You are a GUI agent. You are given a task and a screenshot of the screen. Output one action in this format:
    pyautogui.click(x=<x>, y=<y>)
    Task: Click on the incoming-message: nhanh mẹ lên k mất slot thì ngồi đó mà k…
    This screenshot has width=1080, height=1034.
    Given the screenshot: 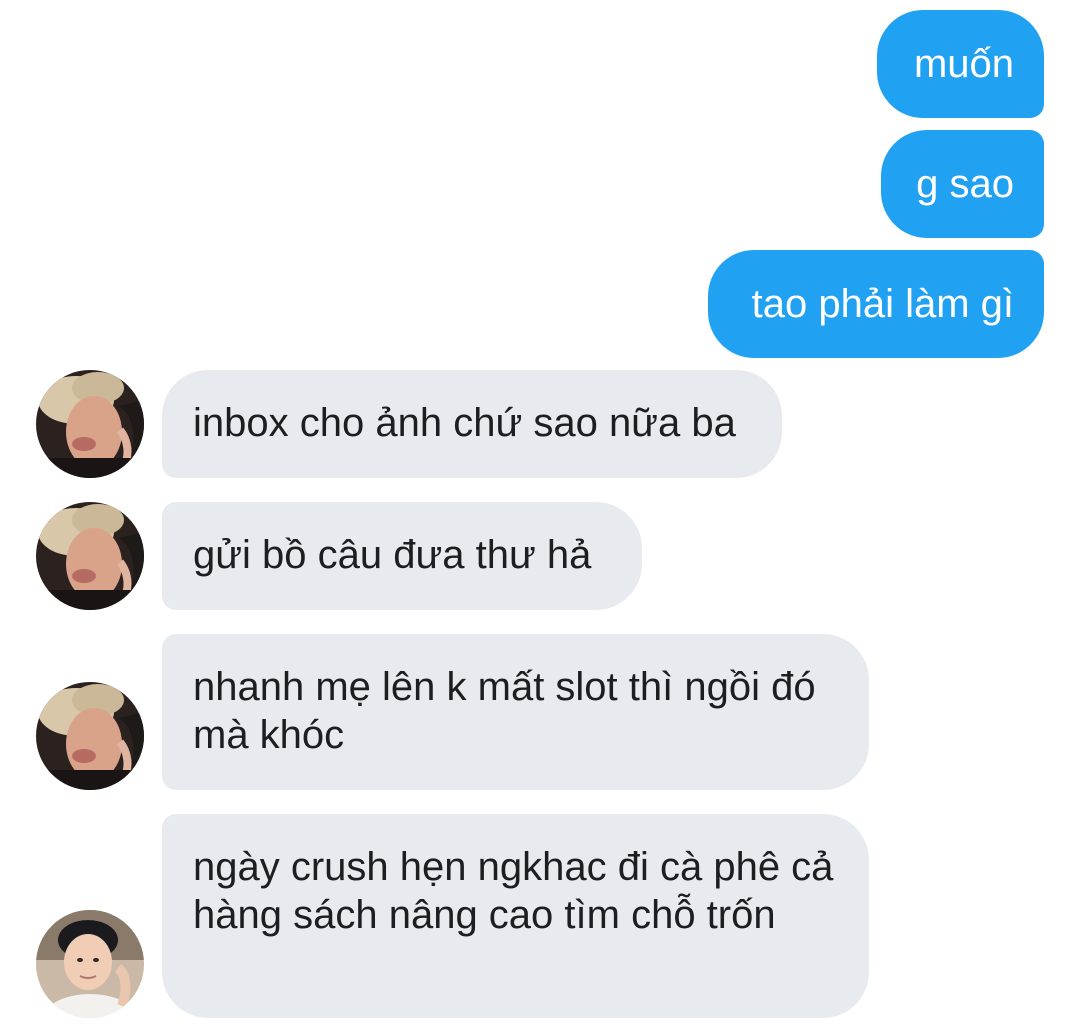 What is the action you would take?
    pyautogui.click(x=515, y=712)
    